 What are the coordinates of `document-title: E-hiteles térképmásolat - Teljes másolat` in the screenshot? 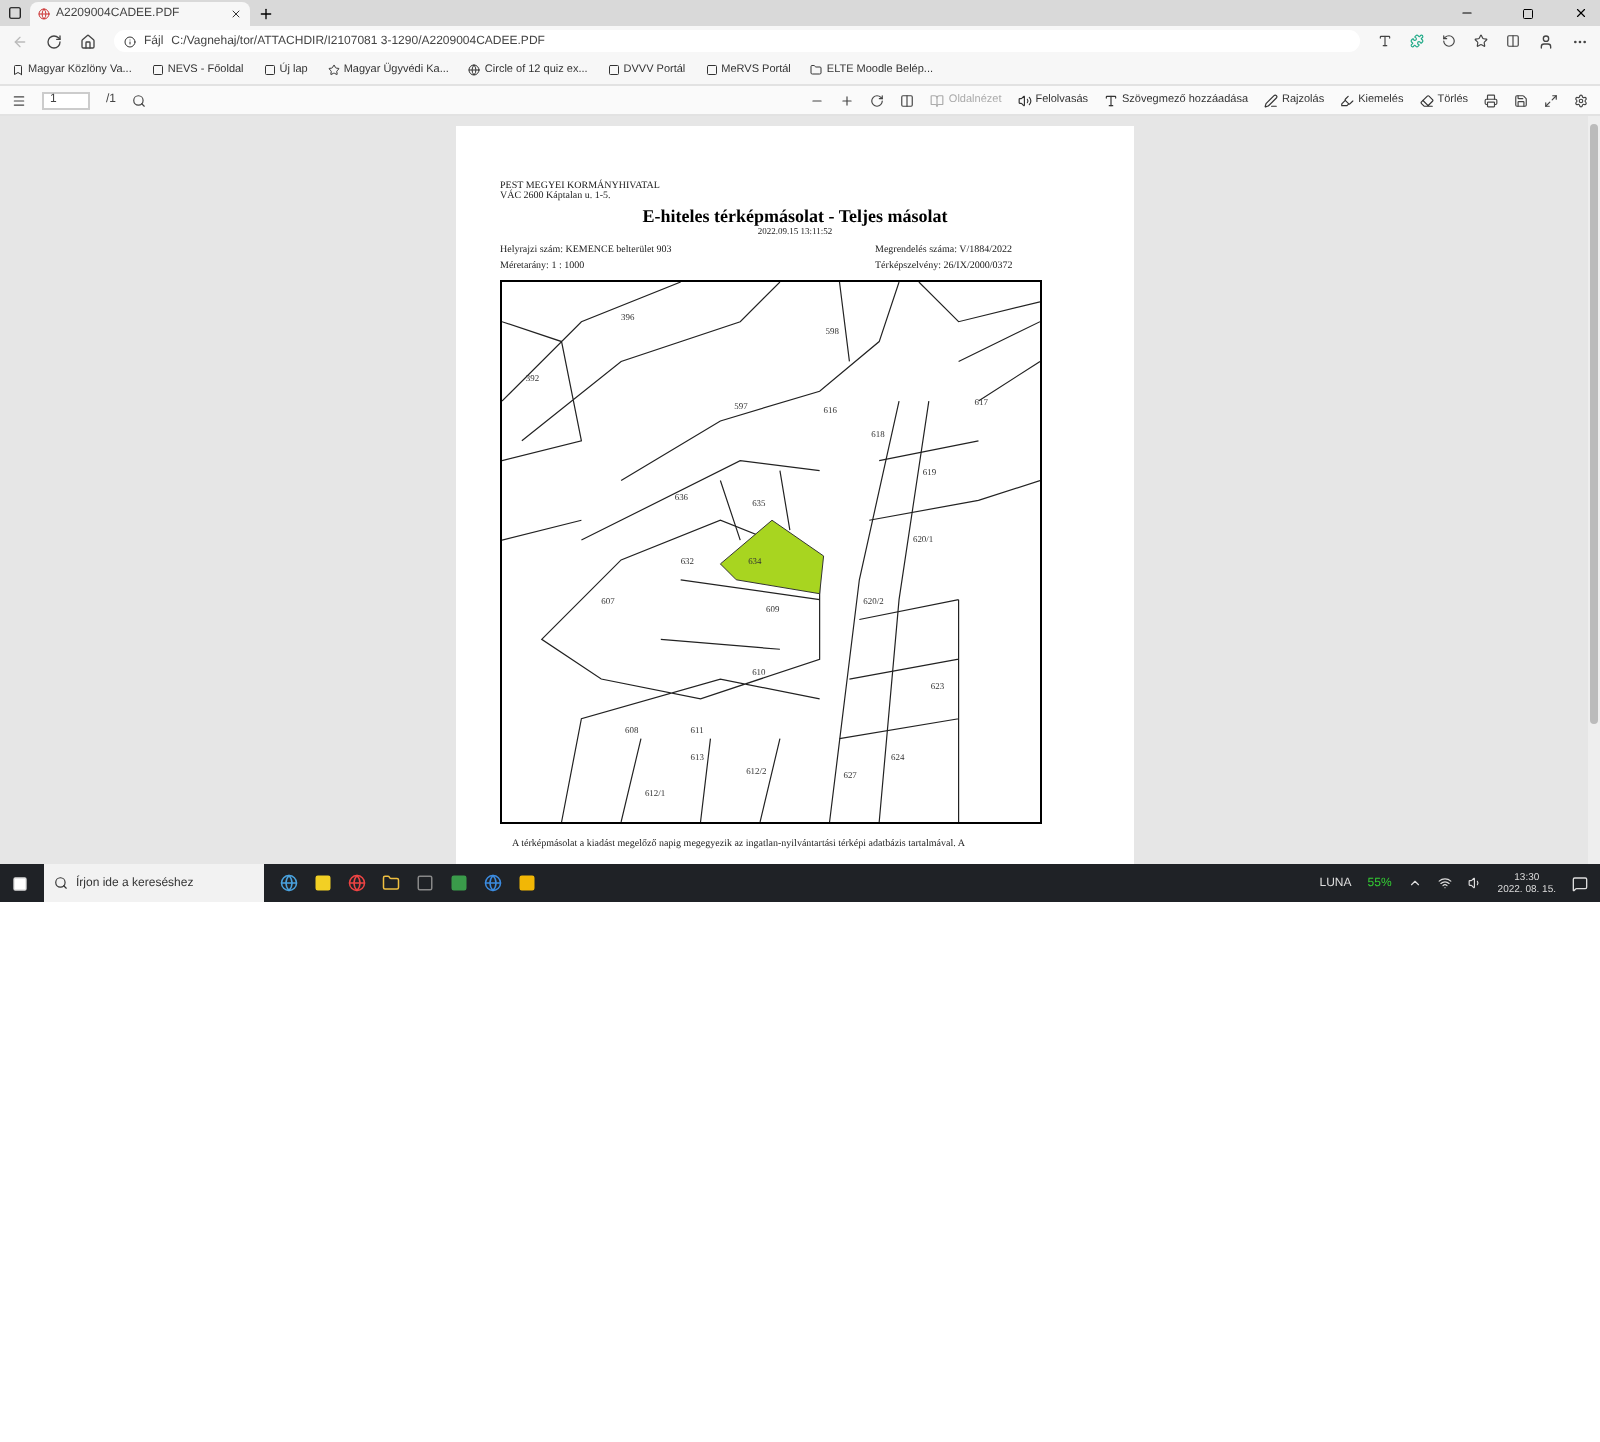 It's located at (795, 216).